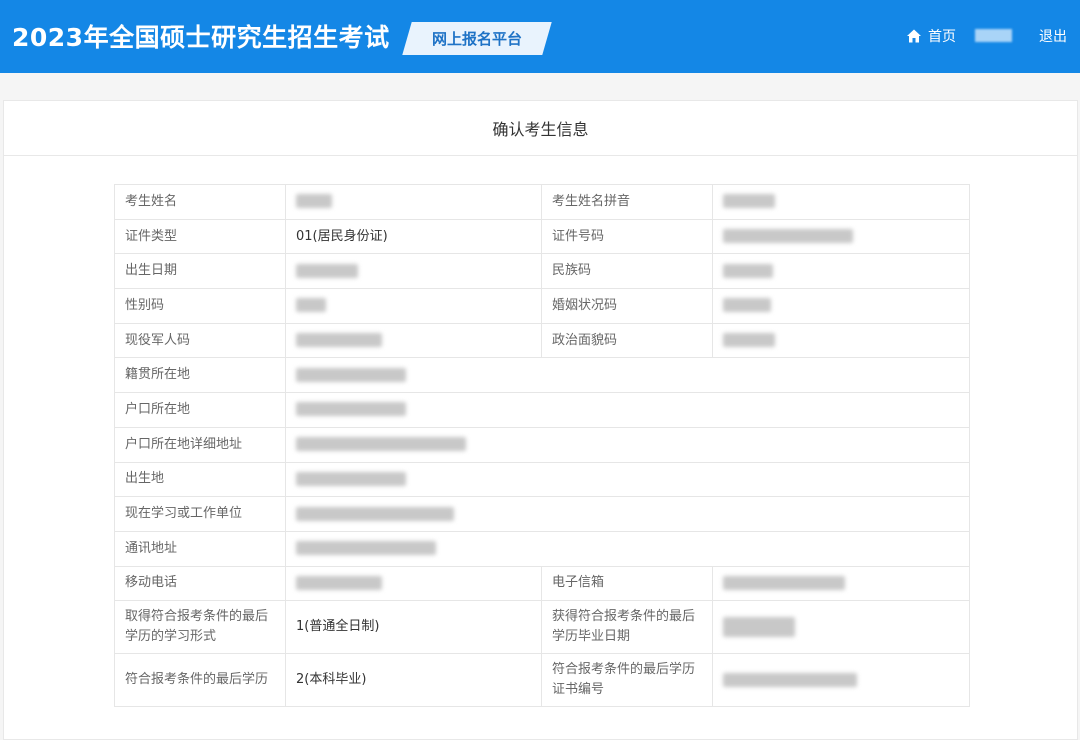 The height and width of the screenshot is (740, 1080). I want to click on field-label: 证件号码, so click(627, 236).